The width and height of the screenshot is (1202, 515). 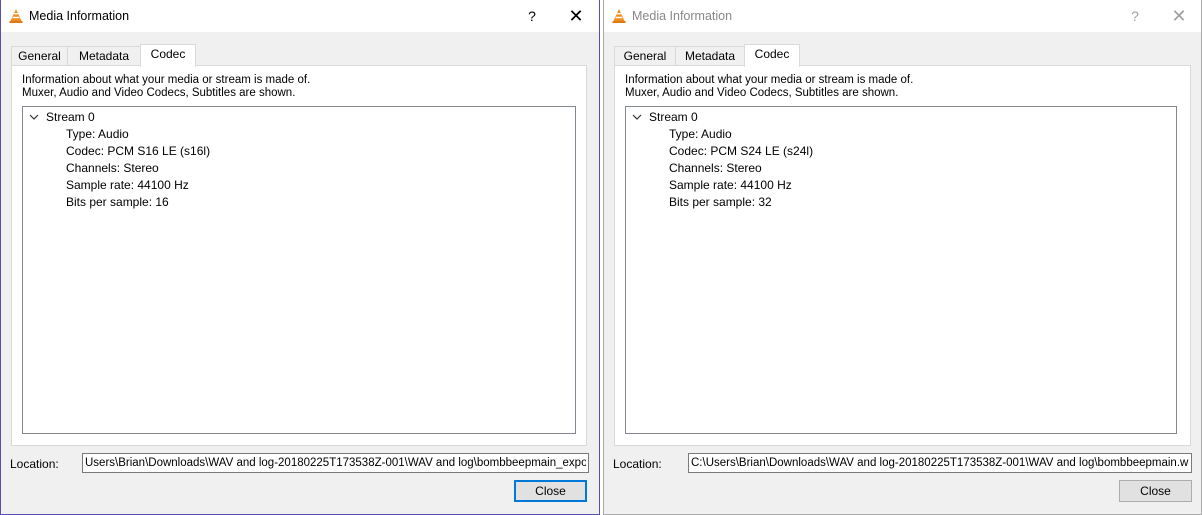 I want to click on tree-item-bits-per-sample: Bits per sample: 32, so click(x=720, y=202).